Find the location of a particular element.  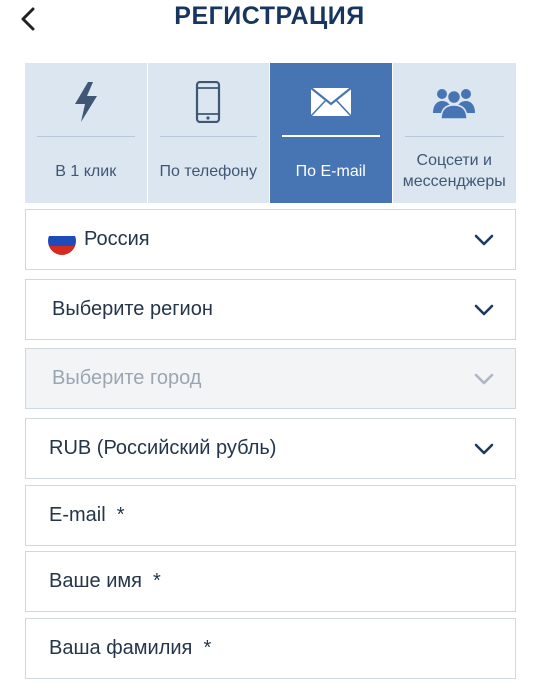

tab-label: По E-mail is located at coordinates (330, 171).